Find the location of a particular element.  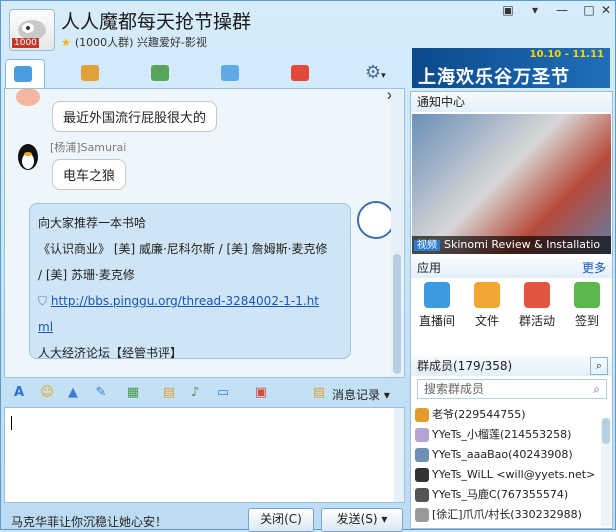

check-icon is located at coordinates (587, 295).